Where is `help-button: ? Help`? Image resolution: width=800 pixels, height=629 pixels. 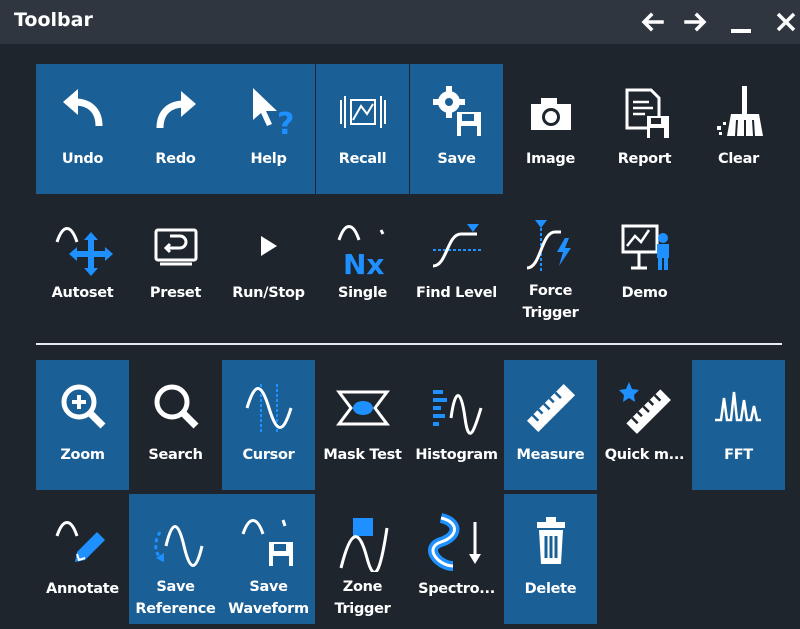 help-button: ? Help is located at coordinates (268, 129).